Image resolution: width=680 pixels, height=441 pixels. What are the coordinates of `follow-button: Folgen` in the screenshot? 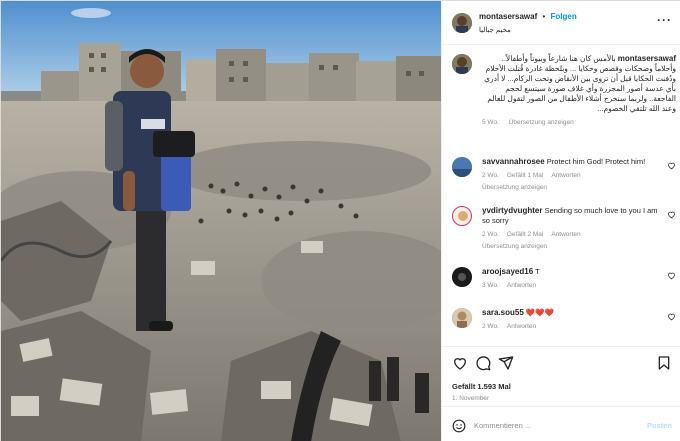 It's located at (564, 16).